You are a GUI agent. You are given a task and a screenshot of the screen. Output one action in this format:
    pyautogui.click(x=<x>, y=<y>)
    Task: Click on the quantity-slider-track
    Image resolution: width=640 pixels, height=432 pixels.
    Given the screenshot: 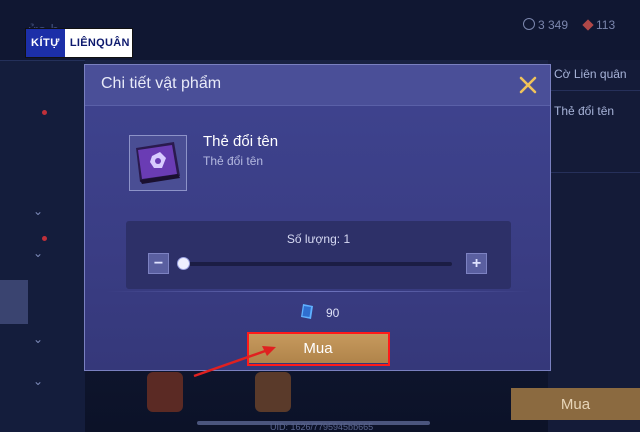 What is the action you would take?
    pyautogui.click(x=317, y=264)
    